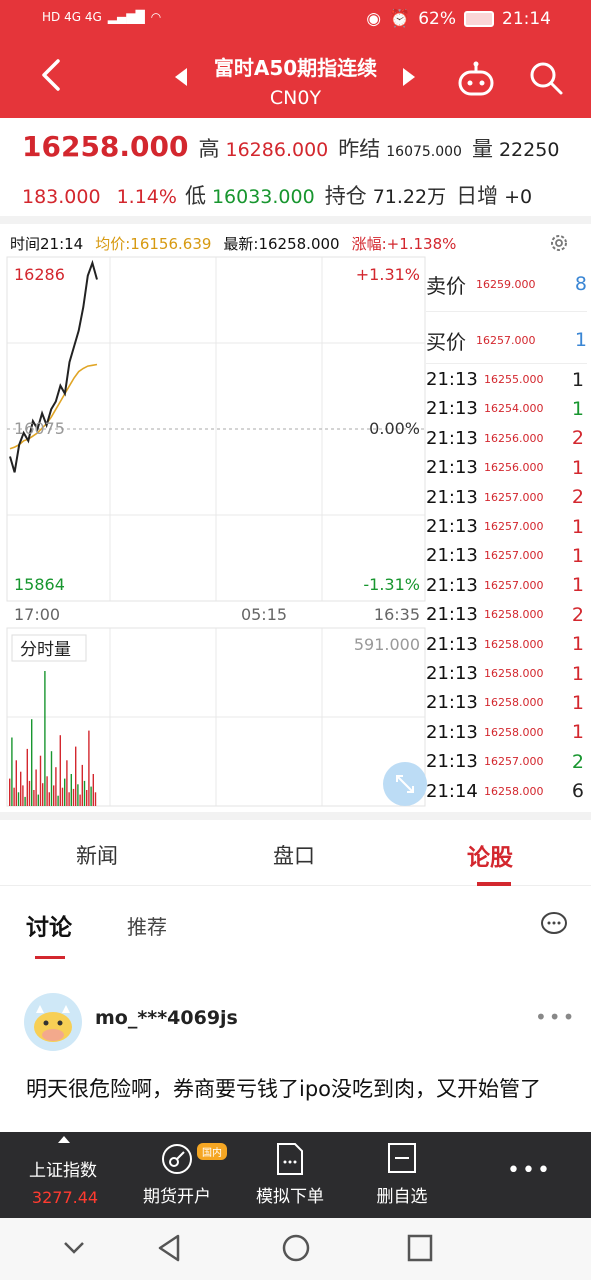 The height and width of the screenshot is (1280, 591). What do you see at coordinates (559, 243) in the screenshot?
I see `settings-gear-icon` at bounding box center [559, 243].